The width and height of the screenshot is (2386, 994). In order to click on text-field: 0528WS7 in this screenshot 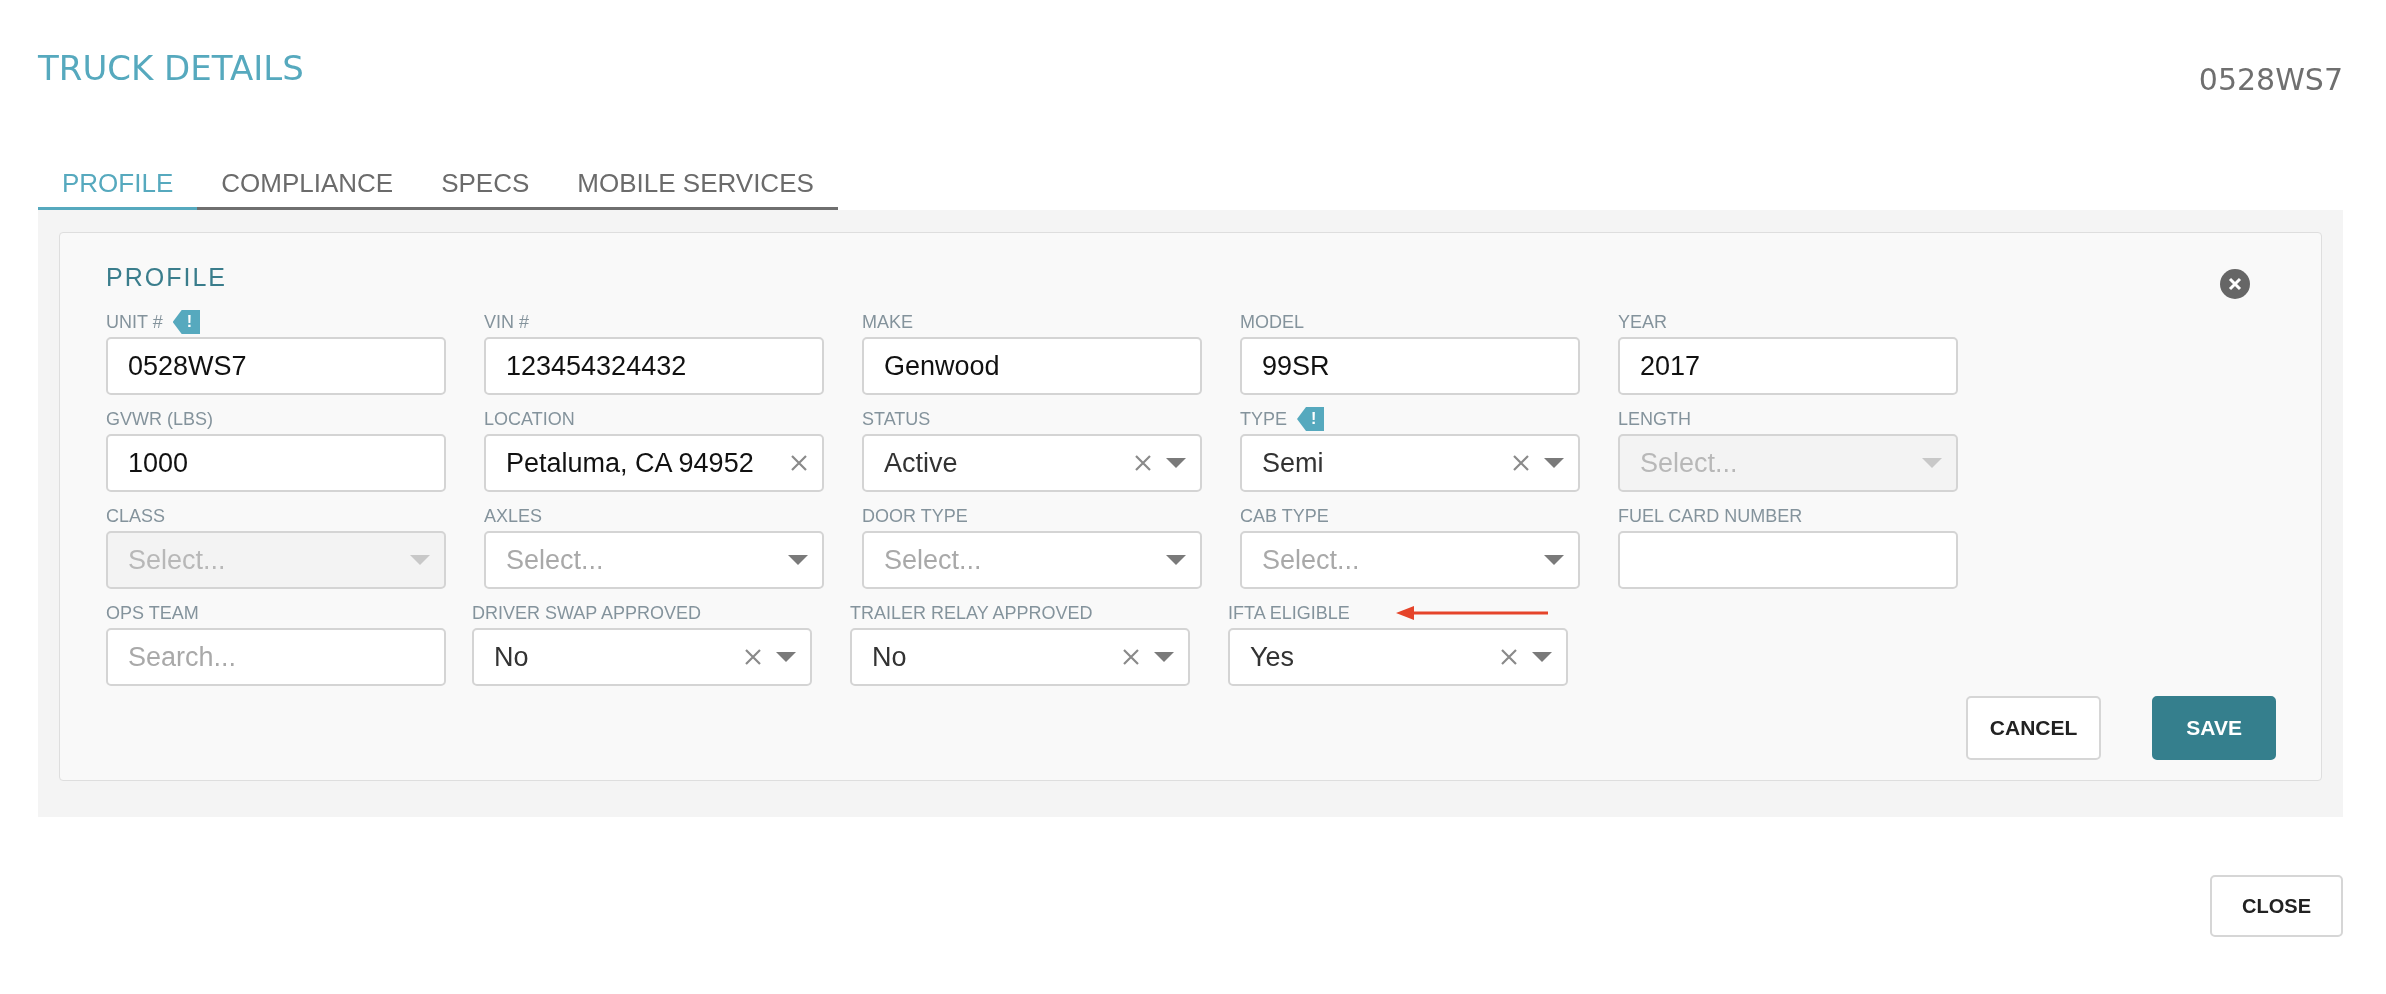, I will do `click(276, 366)`.